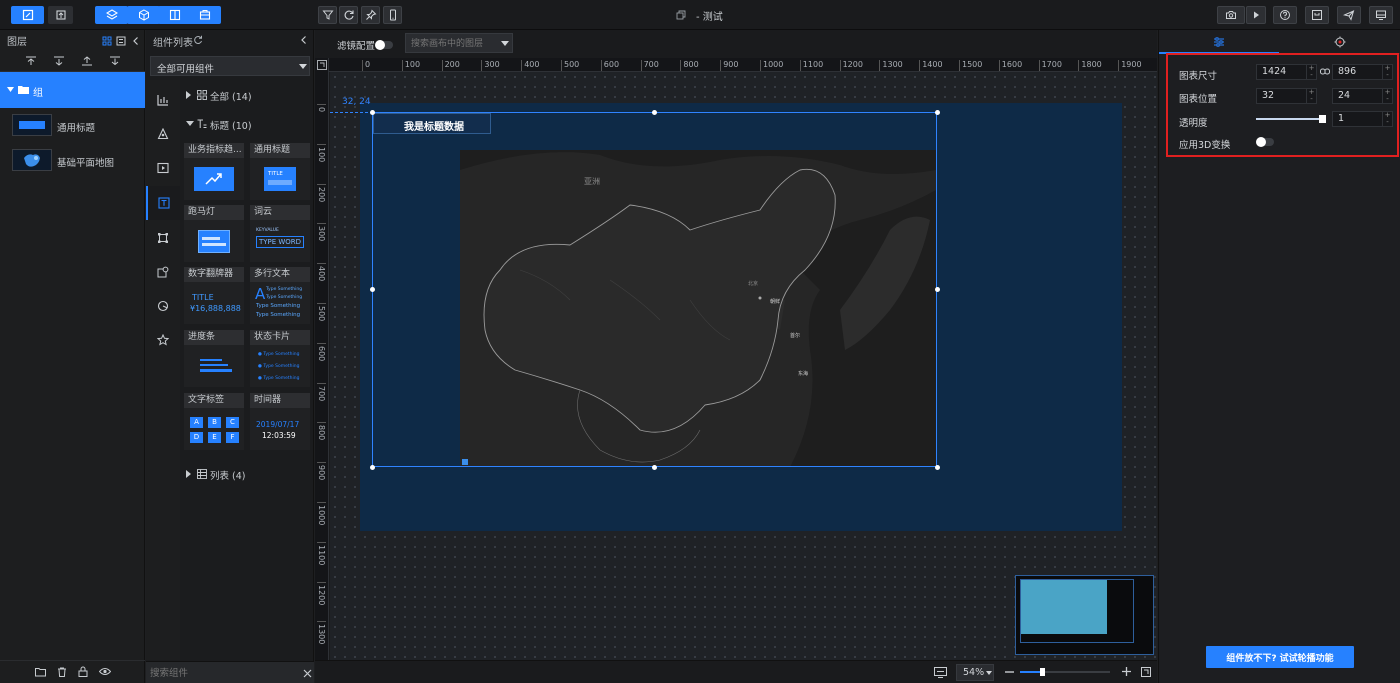 The image size is (1400, 683). What do you see at coordinates (1065, 672) in the screenshot?
I see `zoom-slider-track` at bounding box center [1065, 672].